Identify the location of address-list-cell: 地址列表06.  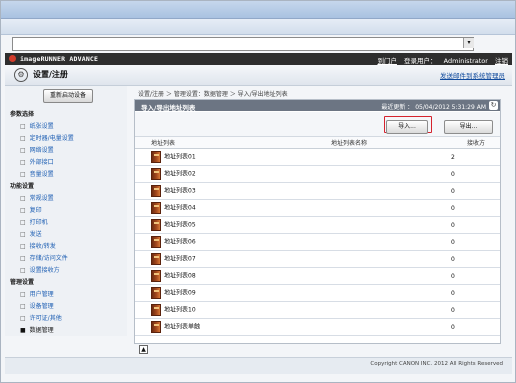
(225, 242).